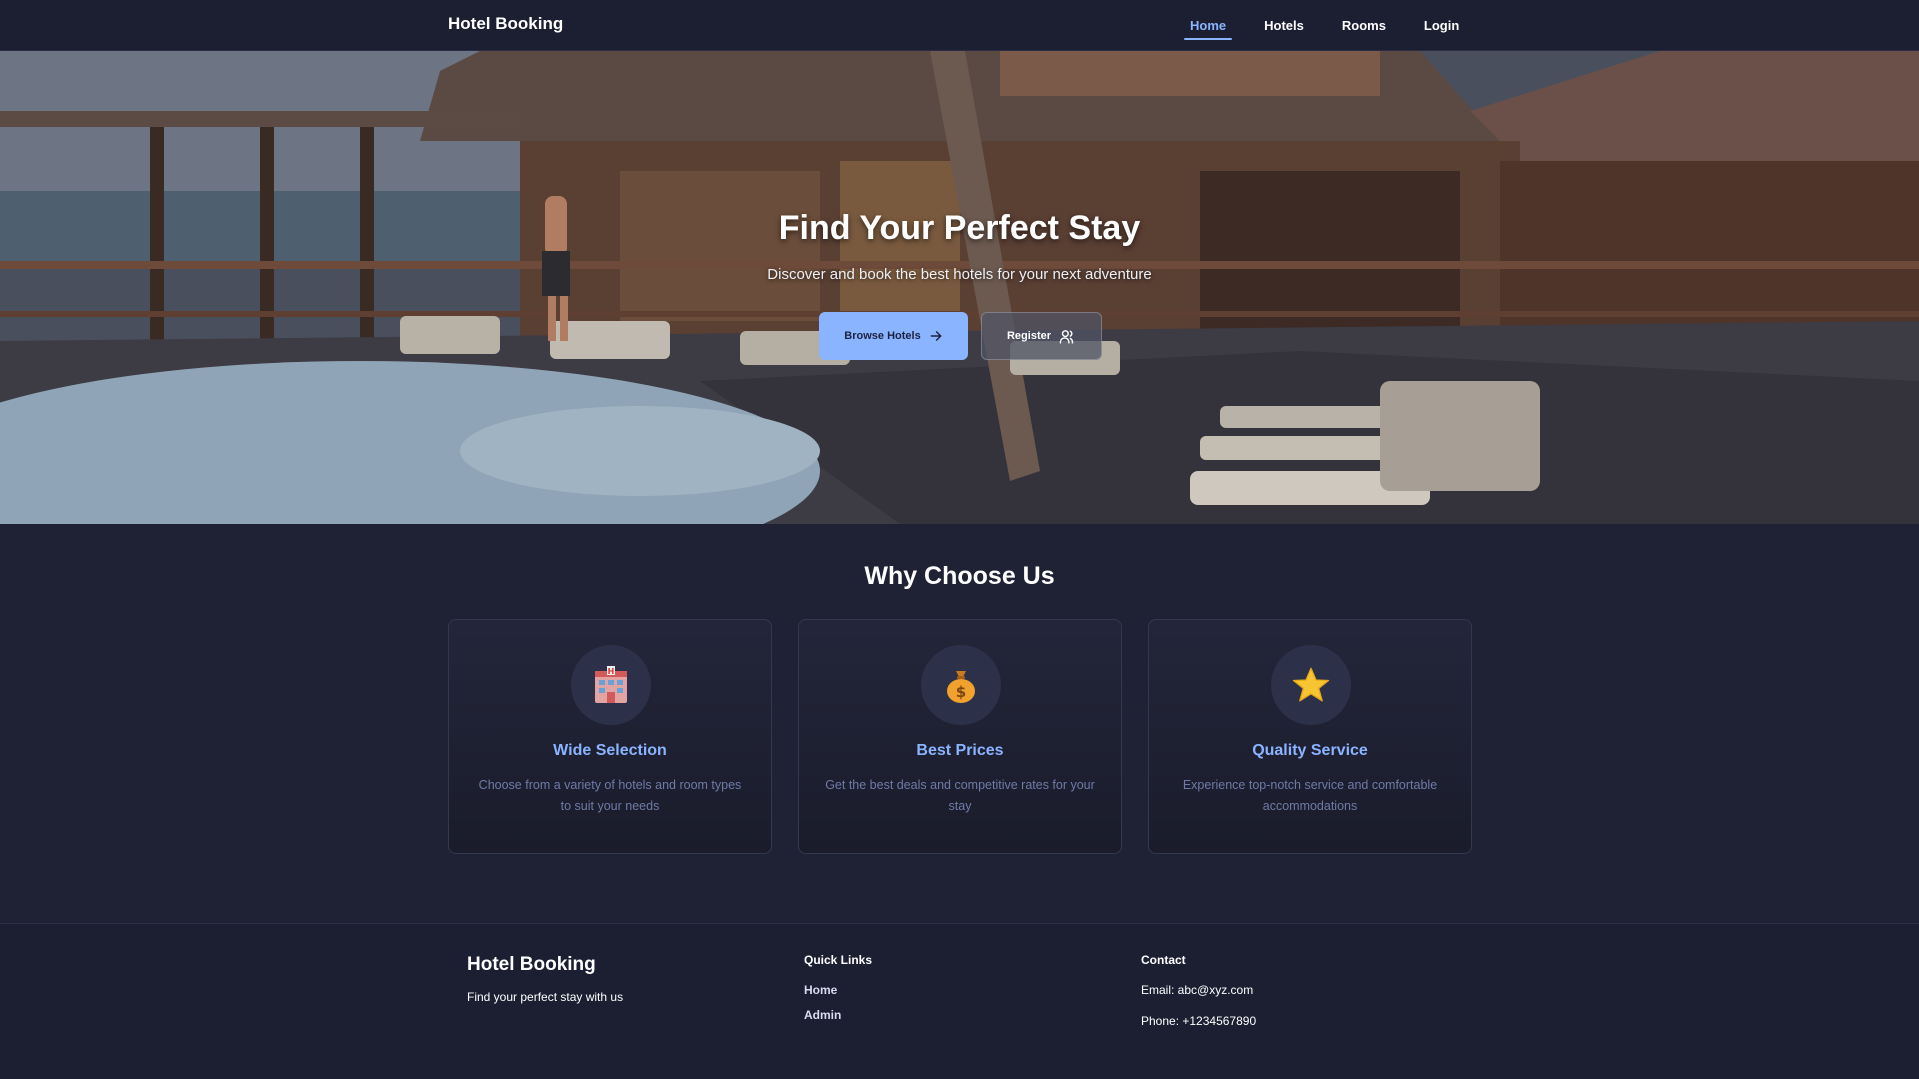  What do you see at coordinates (1310, 750) in the screenshot?
I see `feature-title-quality-service: Quality Service` at bounding box center [1310, 750].